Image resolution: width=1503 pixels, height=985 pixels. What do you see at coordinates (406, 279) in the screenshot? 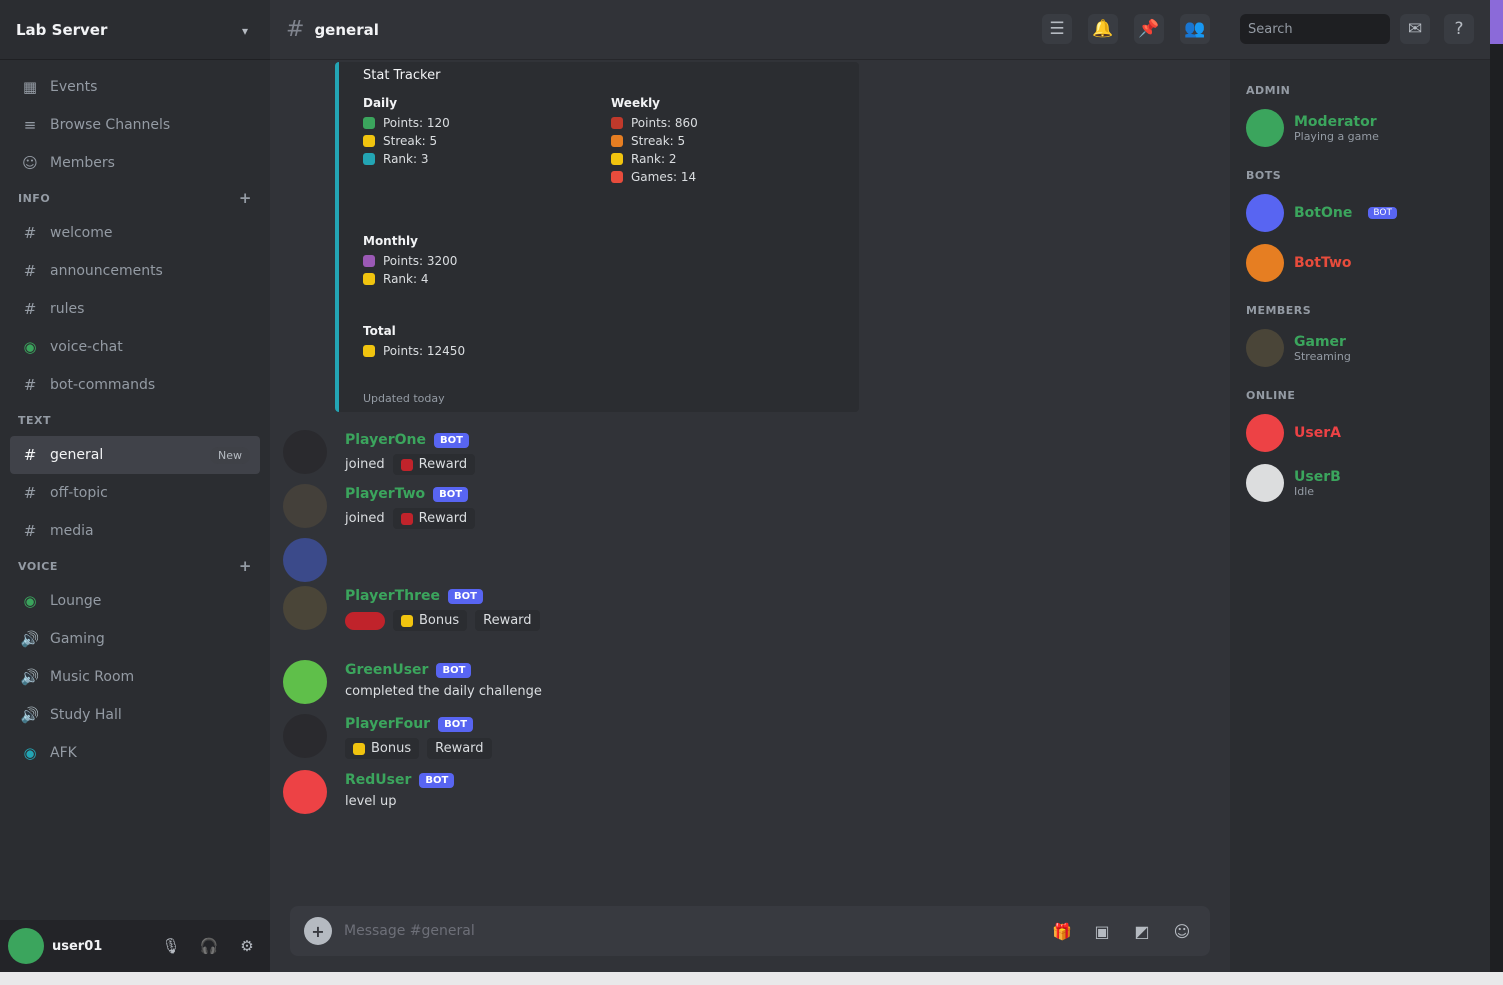
I see `field-line: Rank: 4` at bounding box center [406, 279].